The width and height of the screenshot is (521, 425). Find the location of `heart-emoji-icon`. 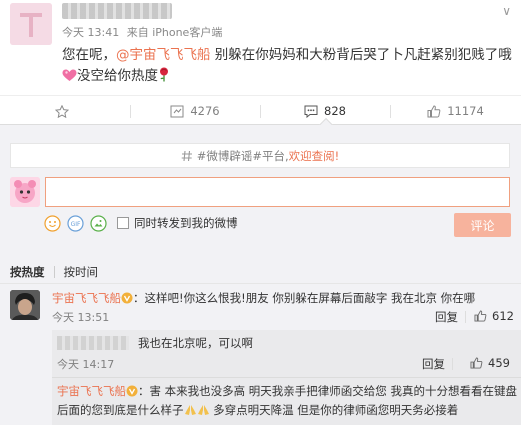

heart-emoji-icon is located at coordinates (69, 74).